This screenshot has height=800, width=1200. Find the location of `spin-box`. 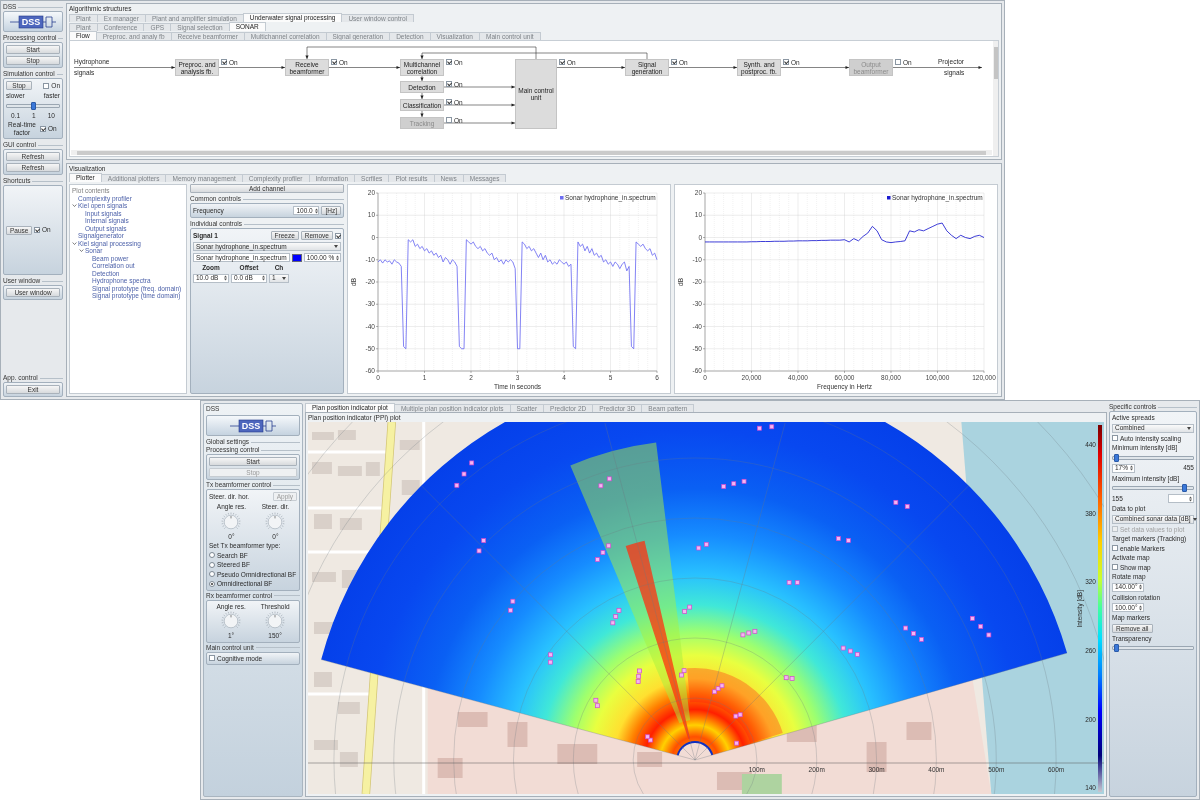

spin-box is located at coordinates (1181, 498).